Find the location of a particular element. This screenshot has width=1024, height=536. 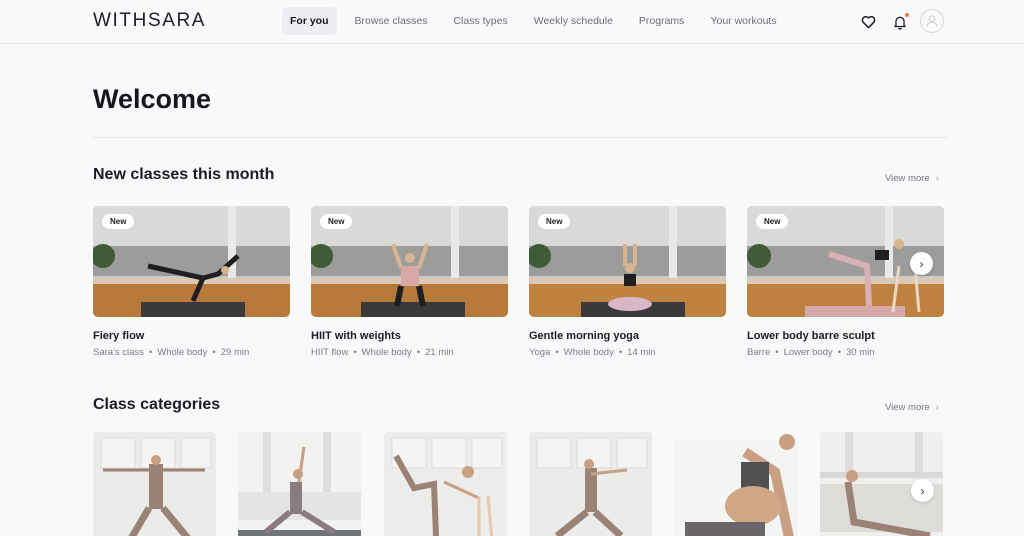

class-title: Gentle morning yoga is located at coordinates (627, 336).